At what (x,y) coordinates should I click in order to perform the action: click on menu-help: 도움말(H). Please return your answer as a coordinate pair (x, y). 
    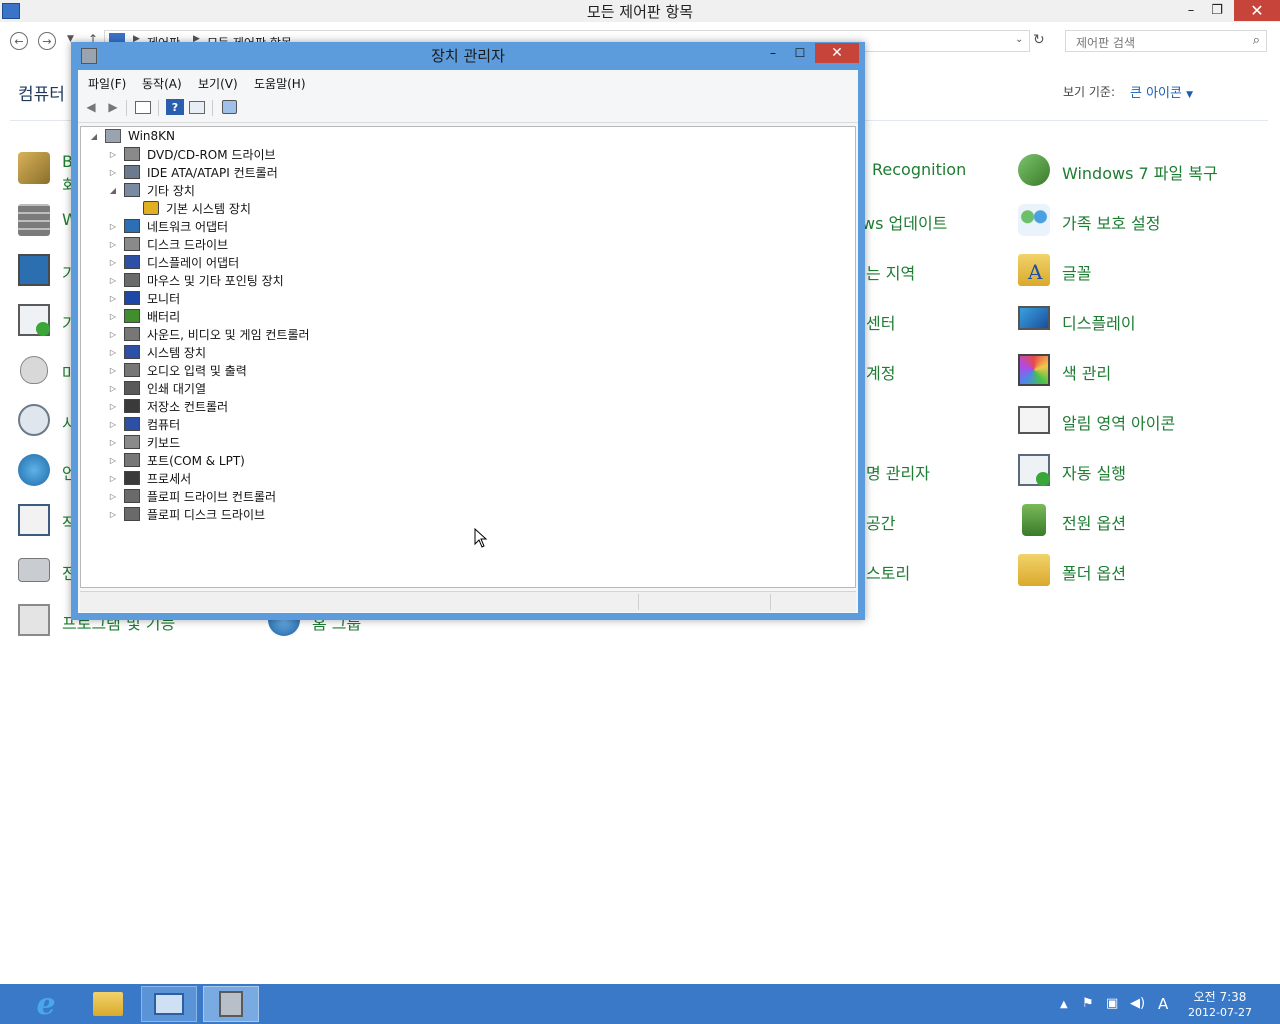
    Looking at the image, I should click on (280, 83).